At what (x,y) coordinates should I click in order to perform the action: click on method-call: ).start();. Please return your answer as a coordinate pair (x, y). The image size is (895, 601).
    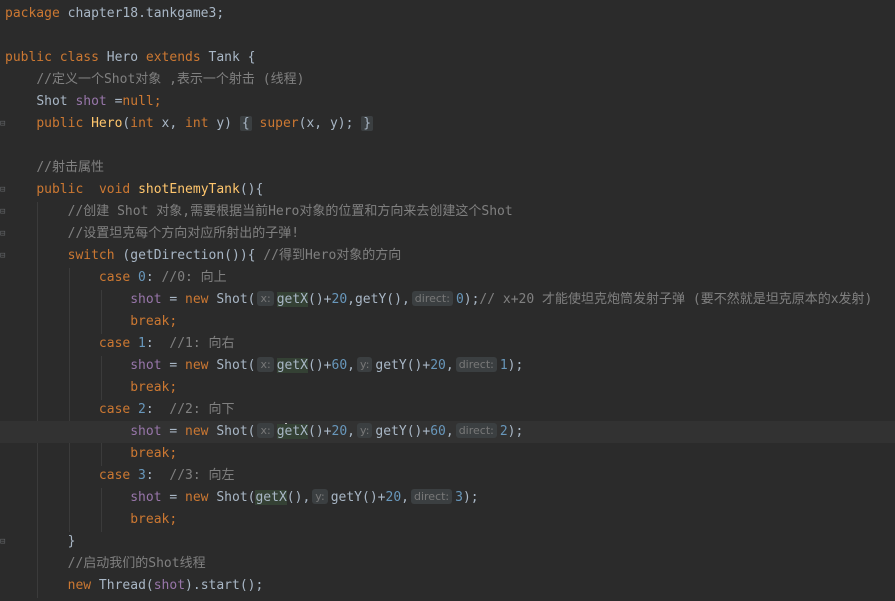
    Looking at the image, I should click on (224, 585).